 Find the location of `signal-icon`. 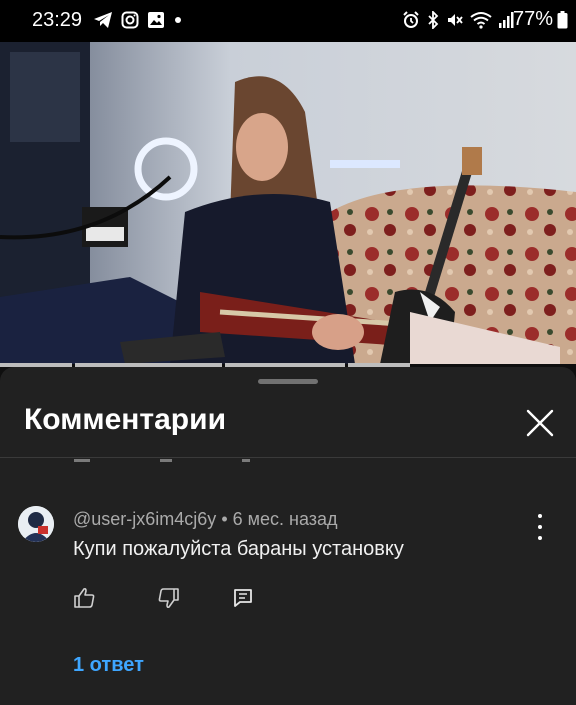

signal-icon is located at coordinates (506, 20).